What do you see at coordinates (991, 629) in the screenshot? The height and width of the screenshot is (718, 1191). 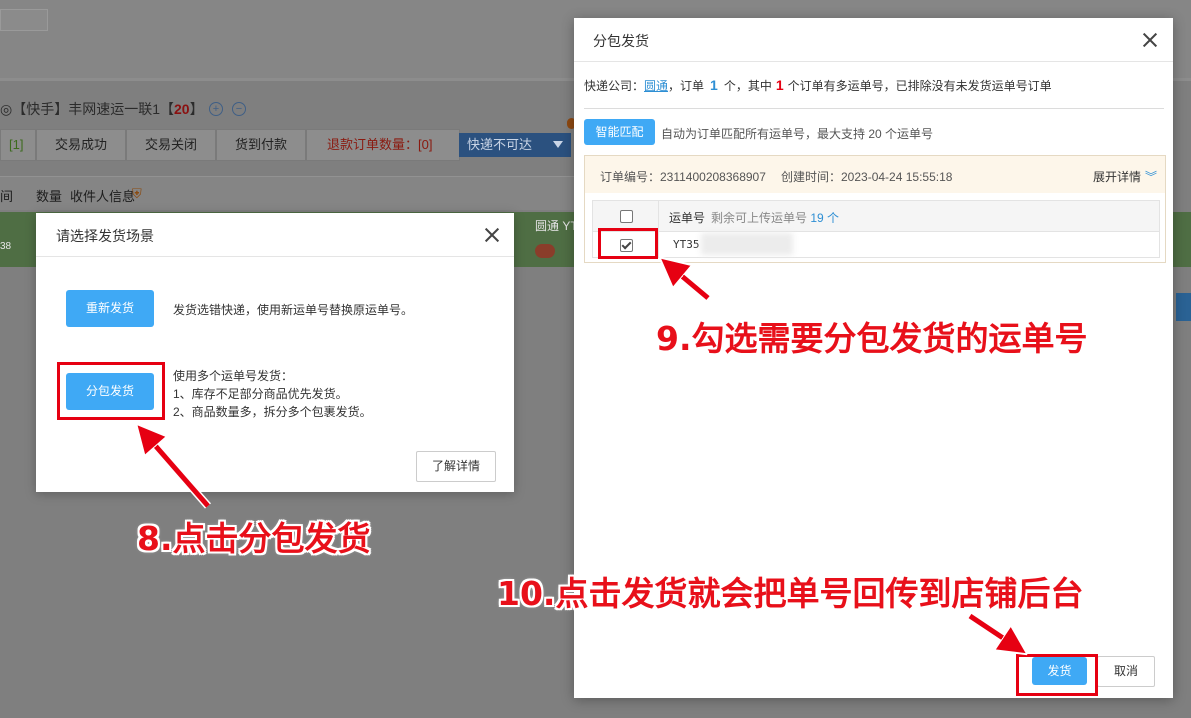 I see `arrow-step10` at bounding box center [991, 629].